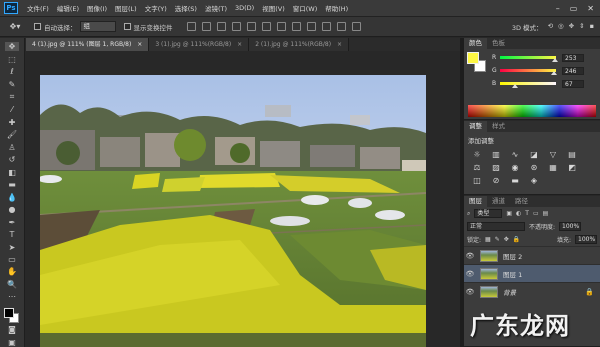 This screenshot has height=347, width=600. Describe the element at coordinates (477, 167) in the screenshot. I see `colorbalance-icon: ⚖` at that location.